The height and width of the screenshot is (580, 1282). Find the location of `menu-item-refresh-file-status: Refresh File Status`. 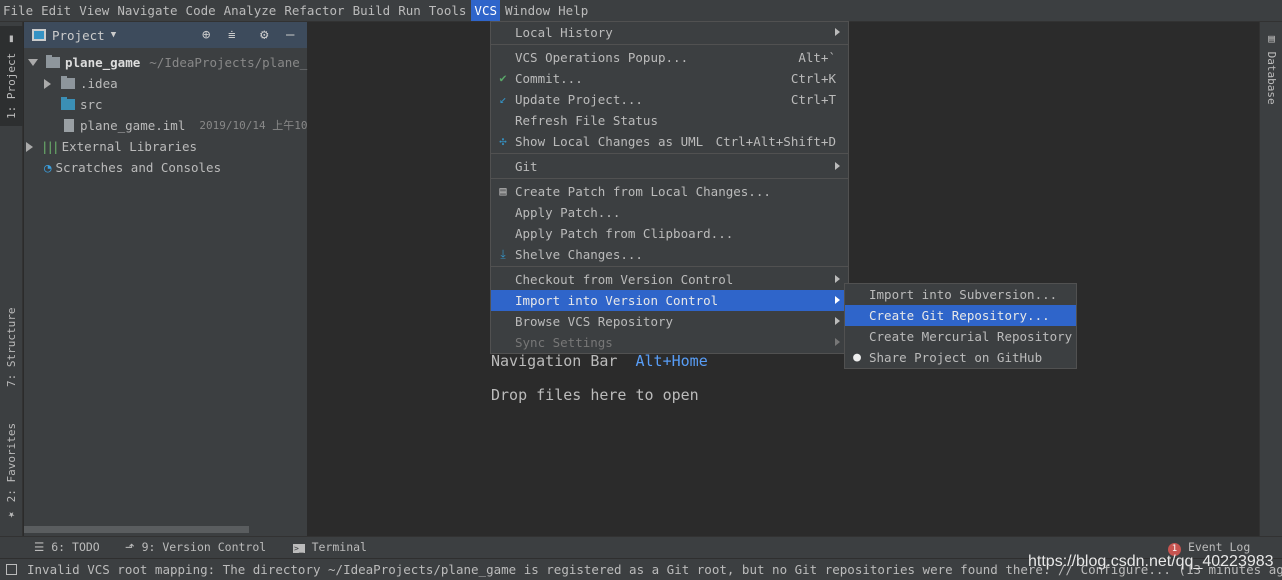

menu-item-refresh-file-status: Refresh File Status is located at coordinates (669, 120).